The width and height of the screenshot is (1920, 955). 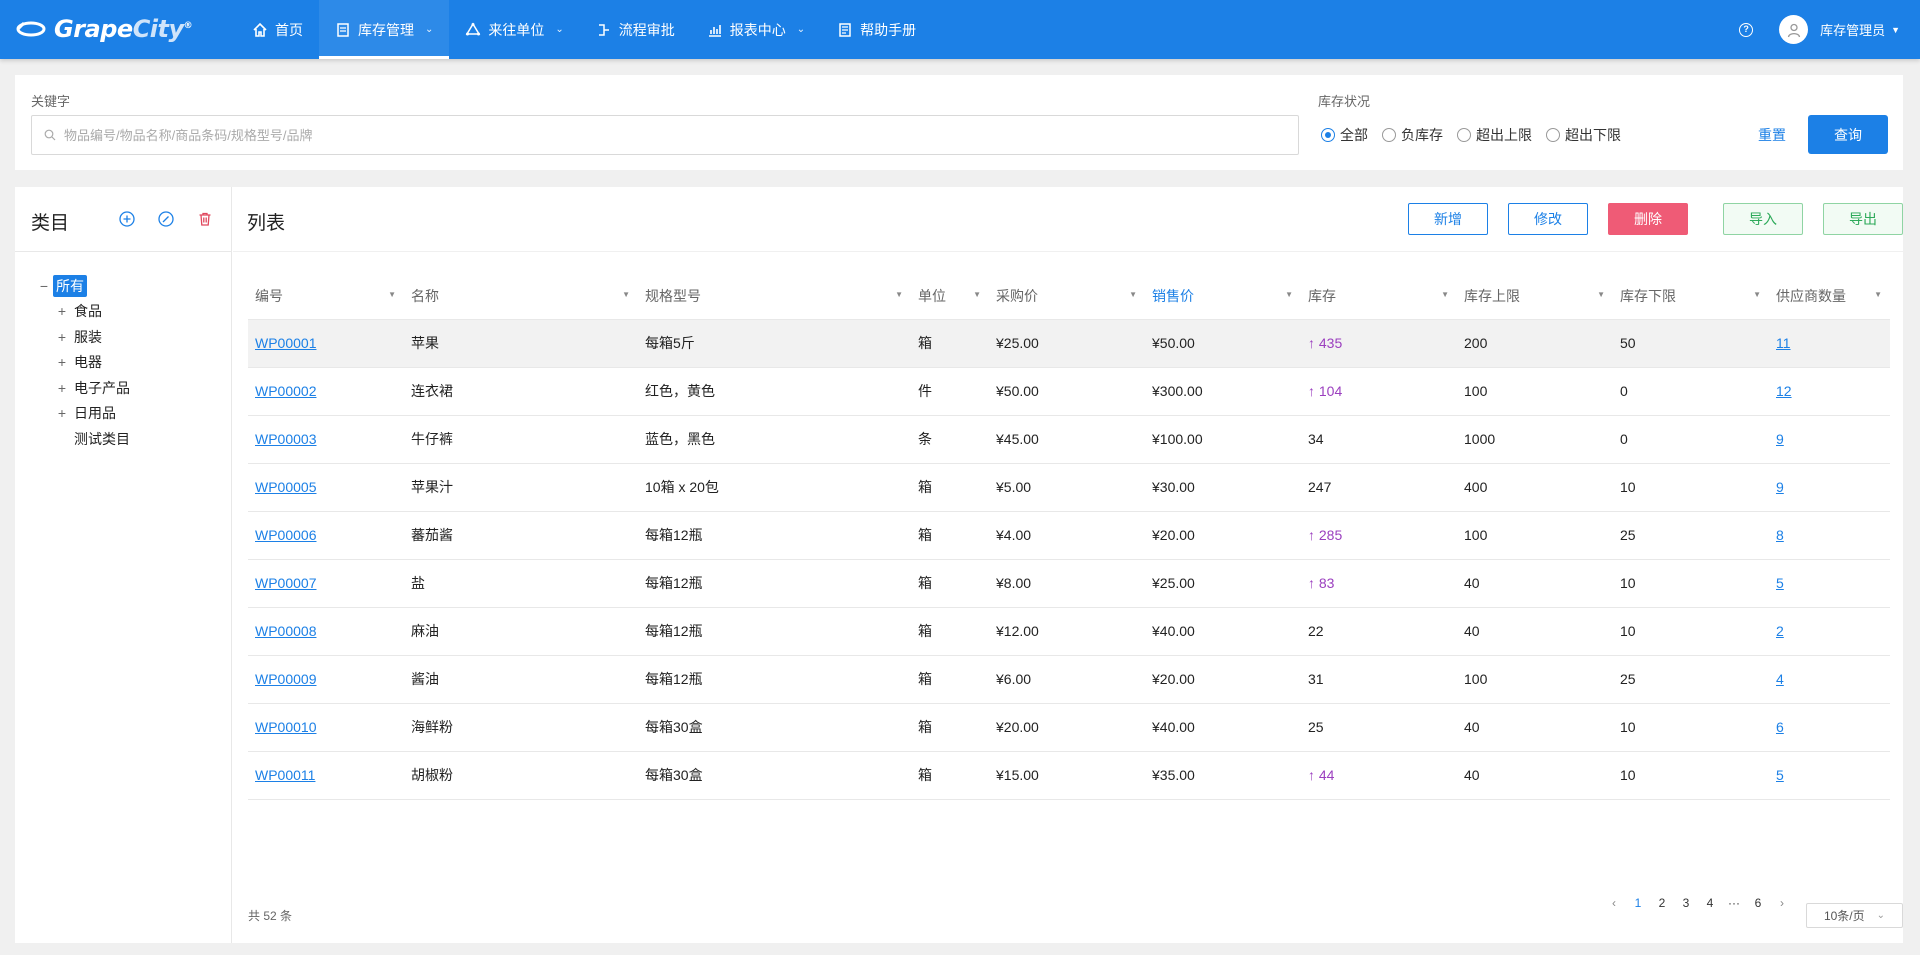 I want to click on nav-workflow: 流程审批, so click(x=635, y=29).